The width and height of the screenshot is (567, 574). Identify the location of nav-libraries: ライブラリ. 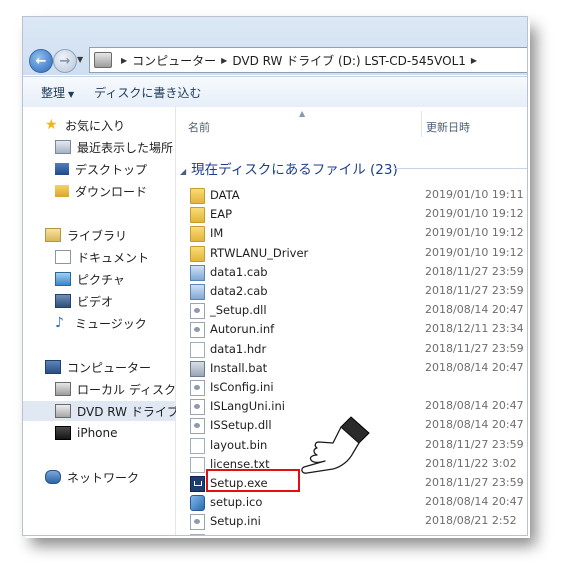
(86, 235).